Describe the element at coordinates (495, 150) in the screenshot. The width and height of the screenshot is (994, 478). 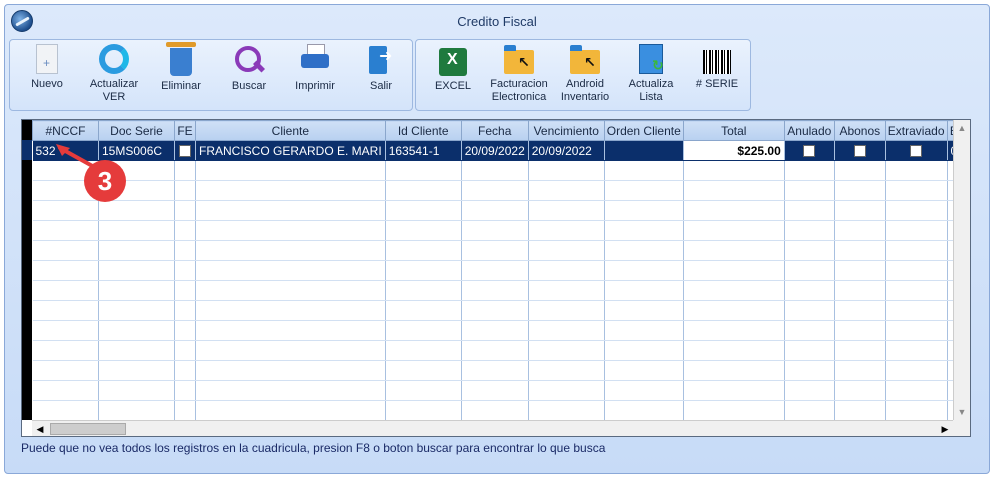
I see `cell-fecha: 20/09/2022` at that location.